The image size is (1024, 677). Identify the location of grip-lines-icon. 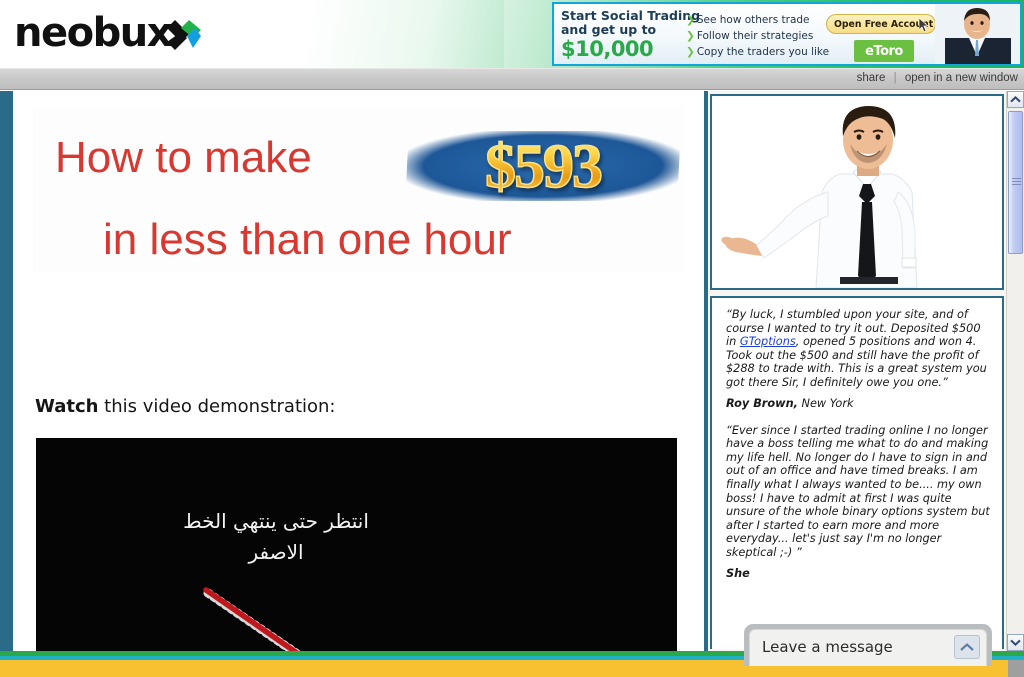
(1016, 181).